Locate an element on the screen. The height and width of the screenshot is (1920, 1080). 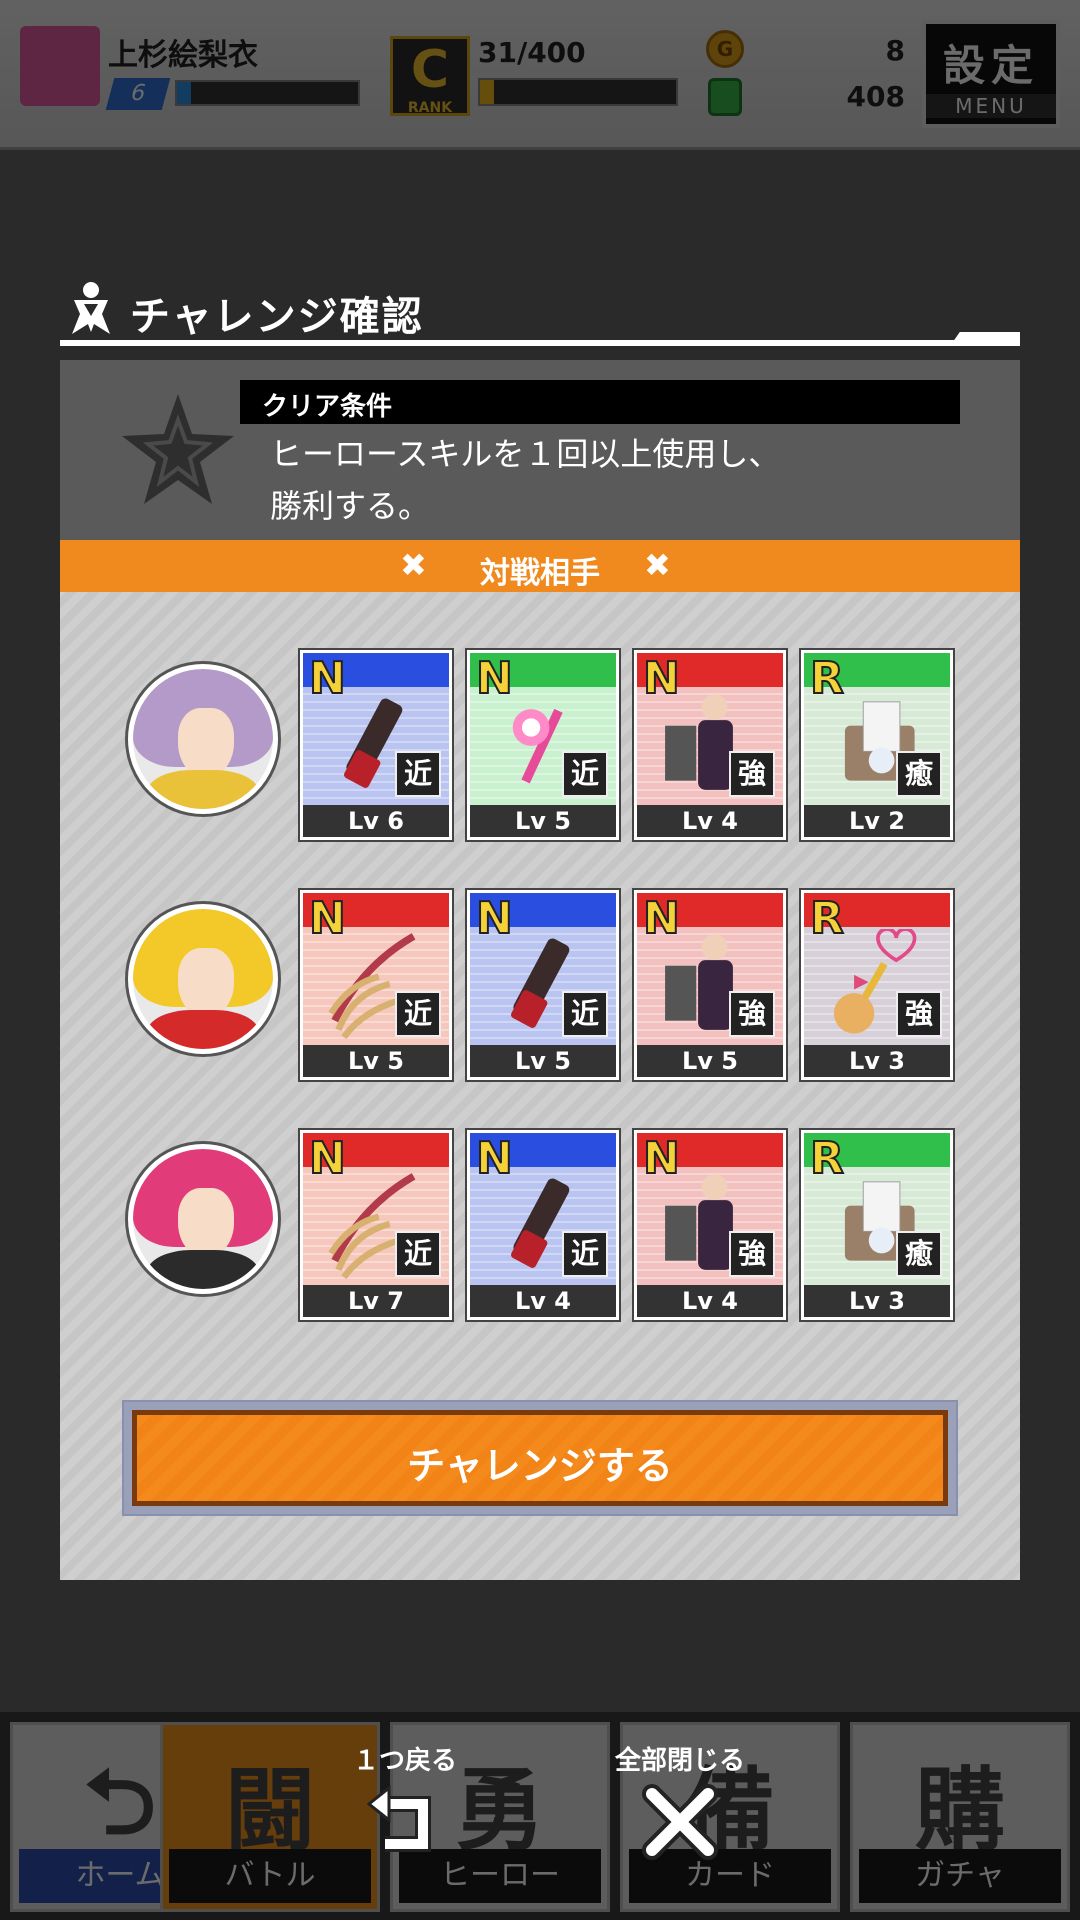
back-control: １つ戻る is located at coordinates (405, 1820).